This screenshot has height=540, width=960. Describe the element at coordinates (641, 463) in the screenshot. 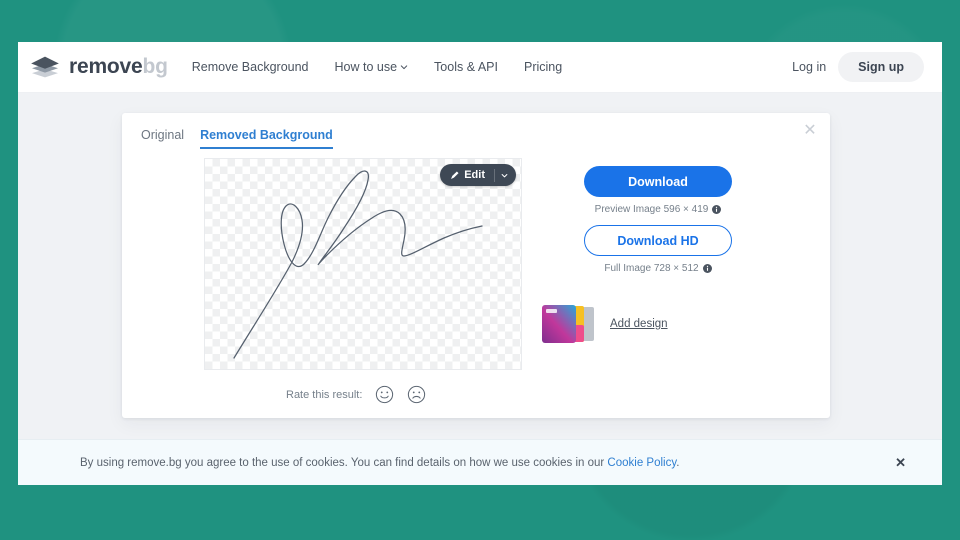

I see `cookie-policy-link: Cookie Policy` at that location.